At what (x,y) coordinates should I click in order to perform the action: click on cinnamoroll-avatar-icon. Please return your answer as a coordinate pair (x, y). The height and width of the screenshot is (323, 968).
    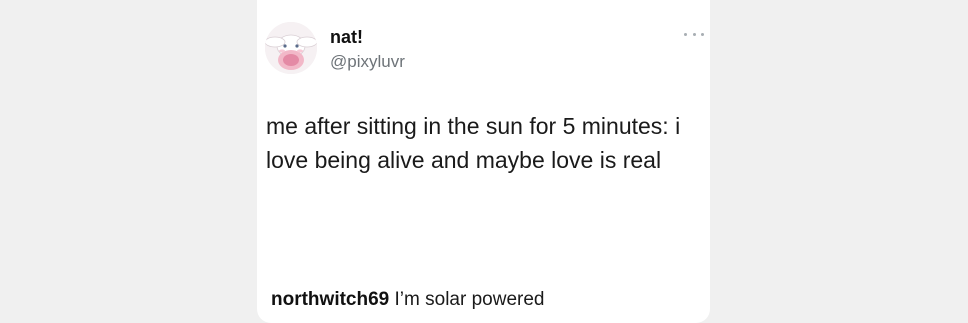
    Looking at the image, I should click on (291, 48).